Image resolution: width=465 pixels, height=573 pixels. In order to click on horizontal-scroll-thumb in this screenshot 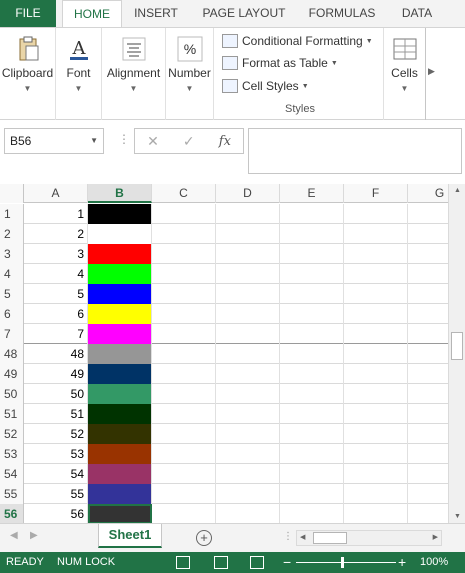, I will do `click(330, 538)`.